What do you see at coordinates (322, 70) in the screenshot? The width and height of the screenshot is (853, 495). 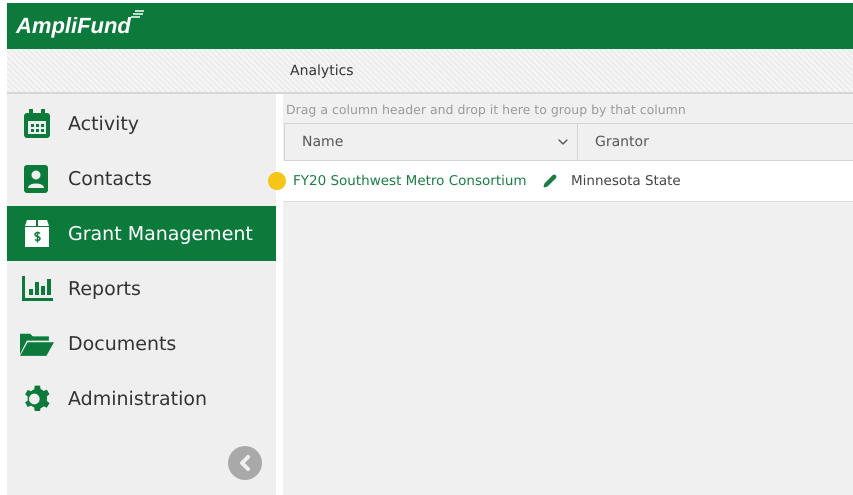 I see `breadcrumb: Analytics` at bounding box center [322, 70].